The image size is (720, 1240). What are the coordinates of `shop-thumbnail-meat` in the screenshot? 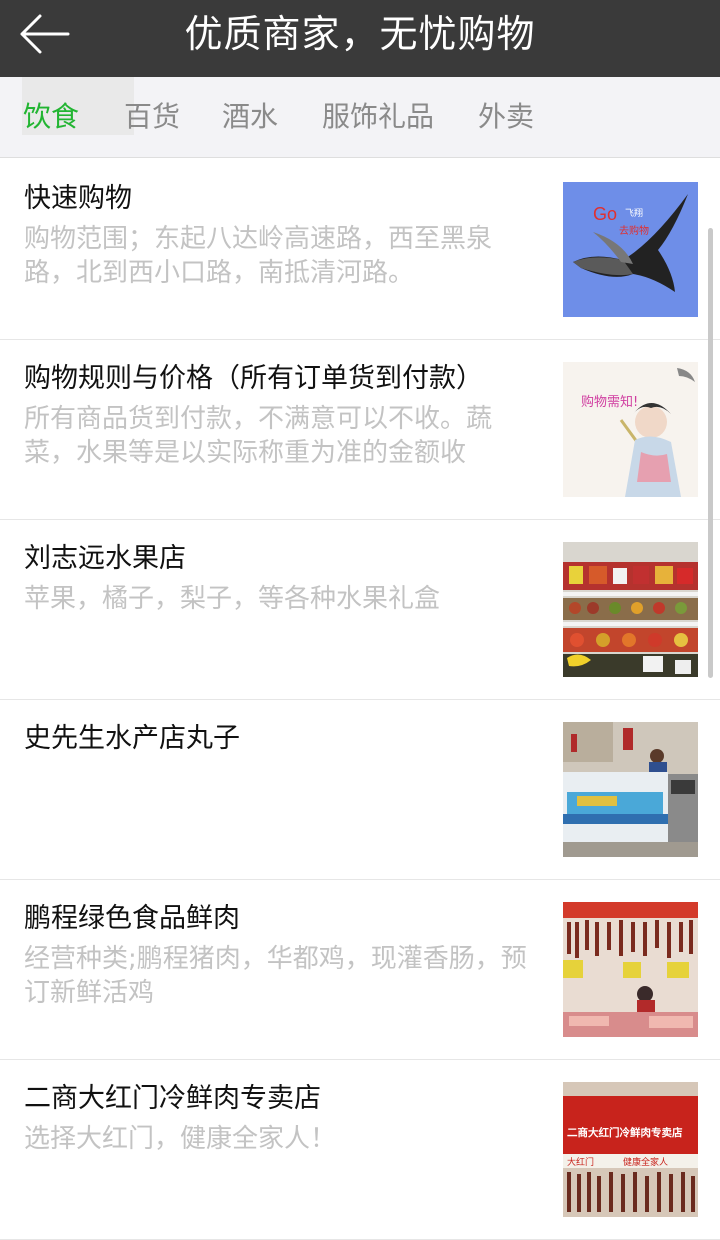 It's located at (630, 969).